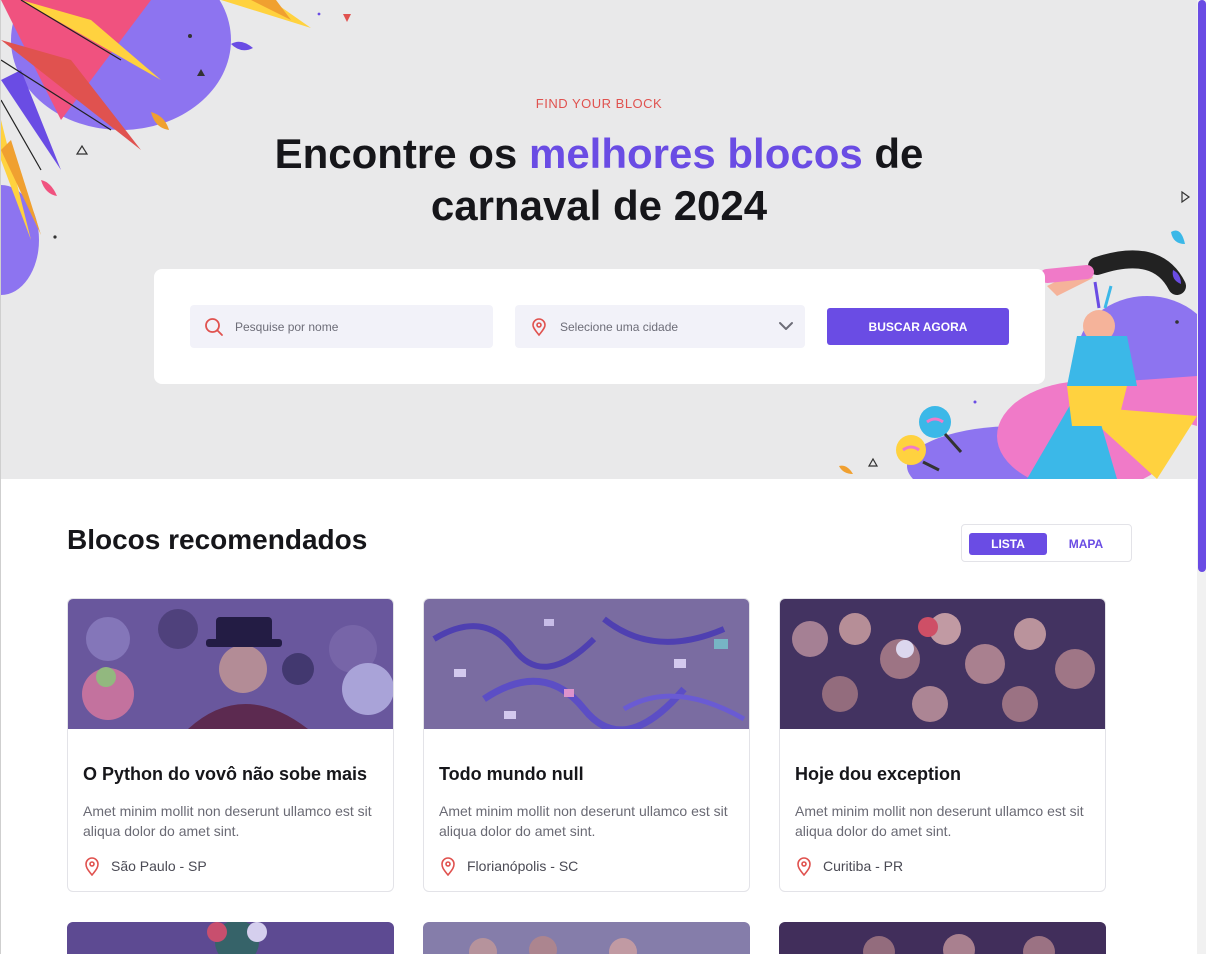 The image size is (1206, 954). What do you see at coordinates (786, 326) in the screenshot?
I see `chevron-down-icon` at bounding box center [786, 326].